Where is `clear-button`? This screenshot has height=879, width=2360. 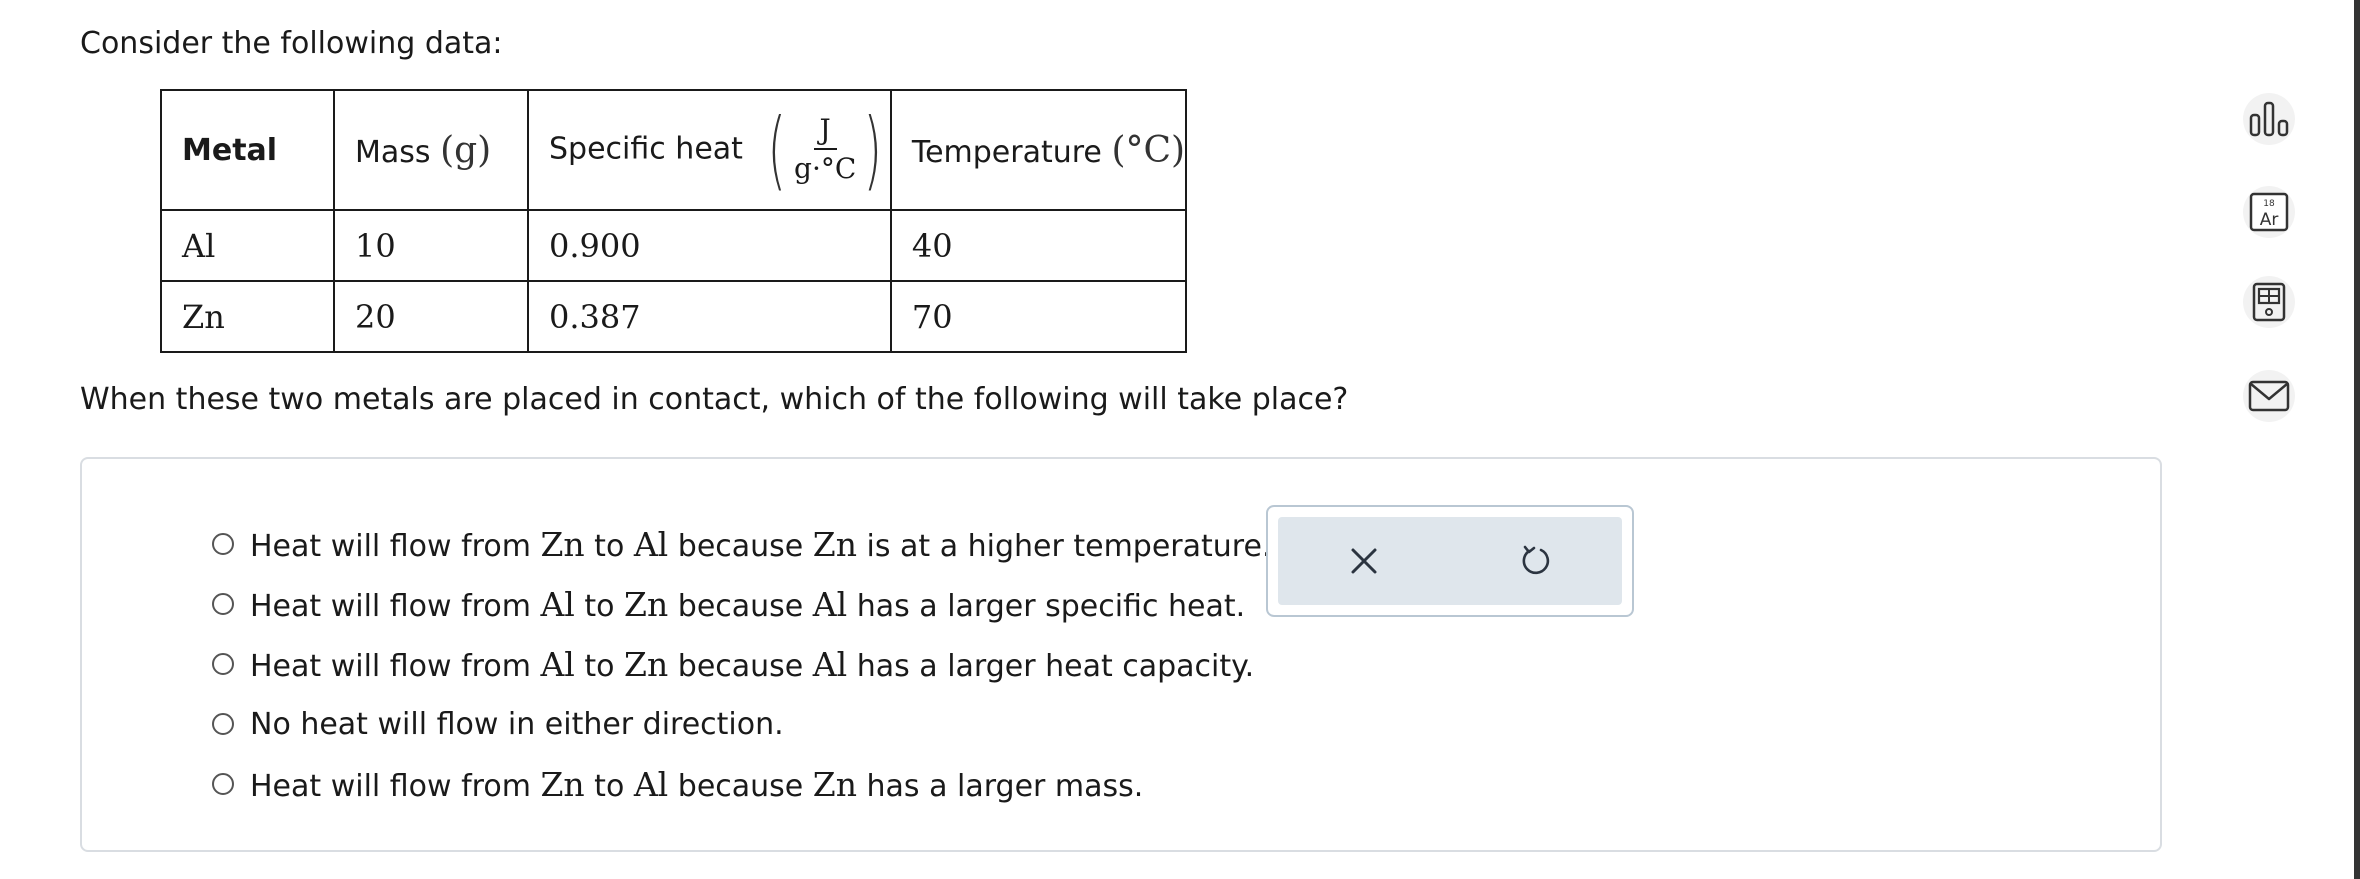 clear-button is located at coordinates (1364, 561).